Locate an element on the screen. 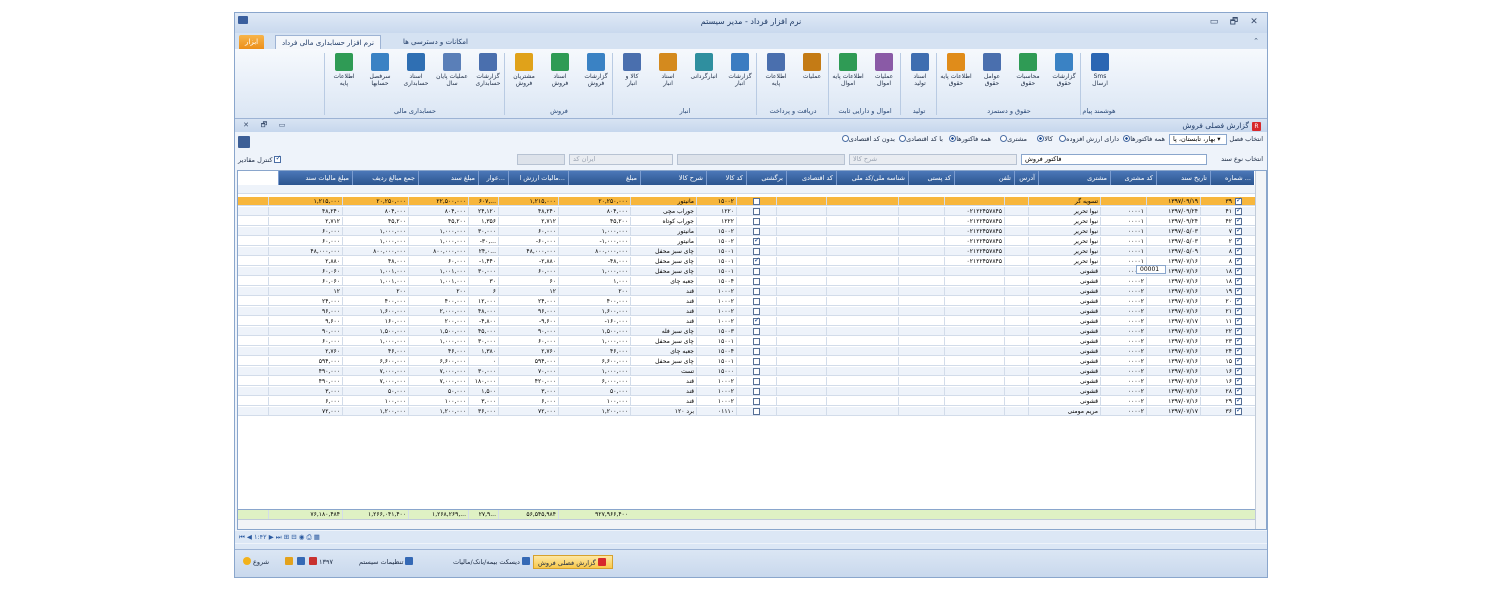 This screenshot has width=1500, height=590. goods-desc-input: شرح کالا is located at coordinates (933, 159).